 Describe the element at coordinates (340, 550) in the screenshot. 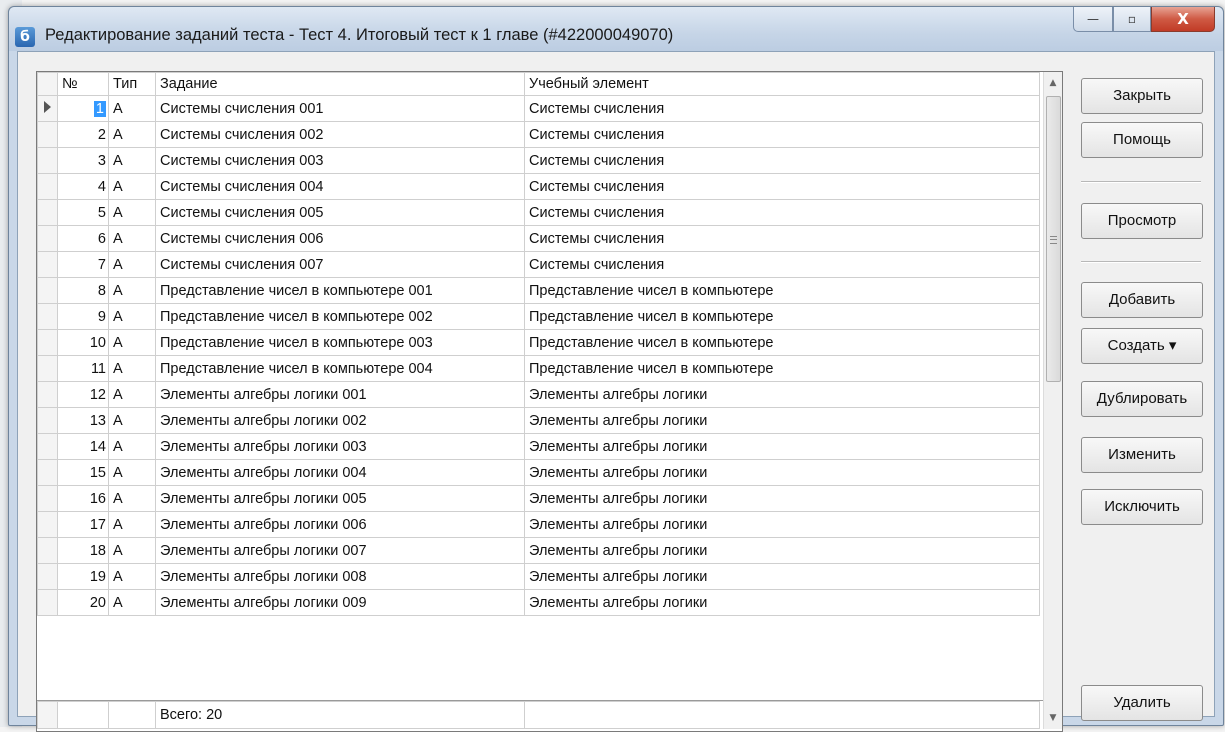

I see `cell-task: Элементы алгебры логики 007` at that location.